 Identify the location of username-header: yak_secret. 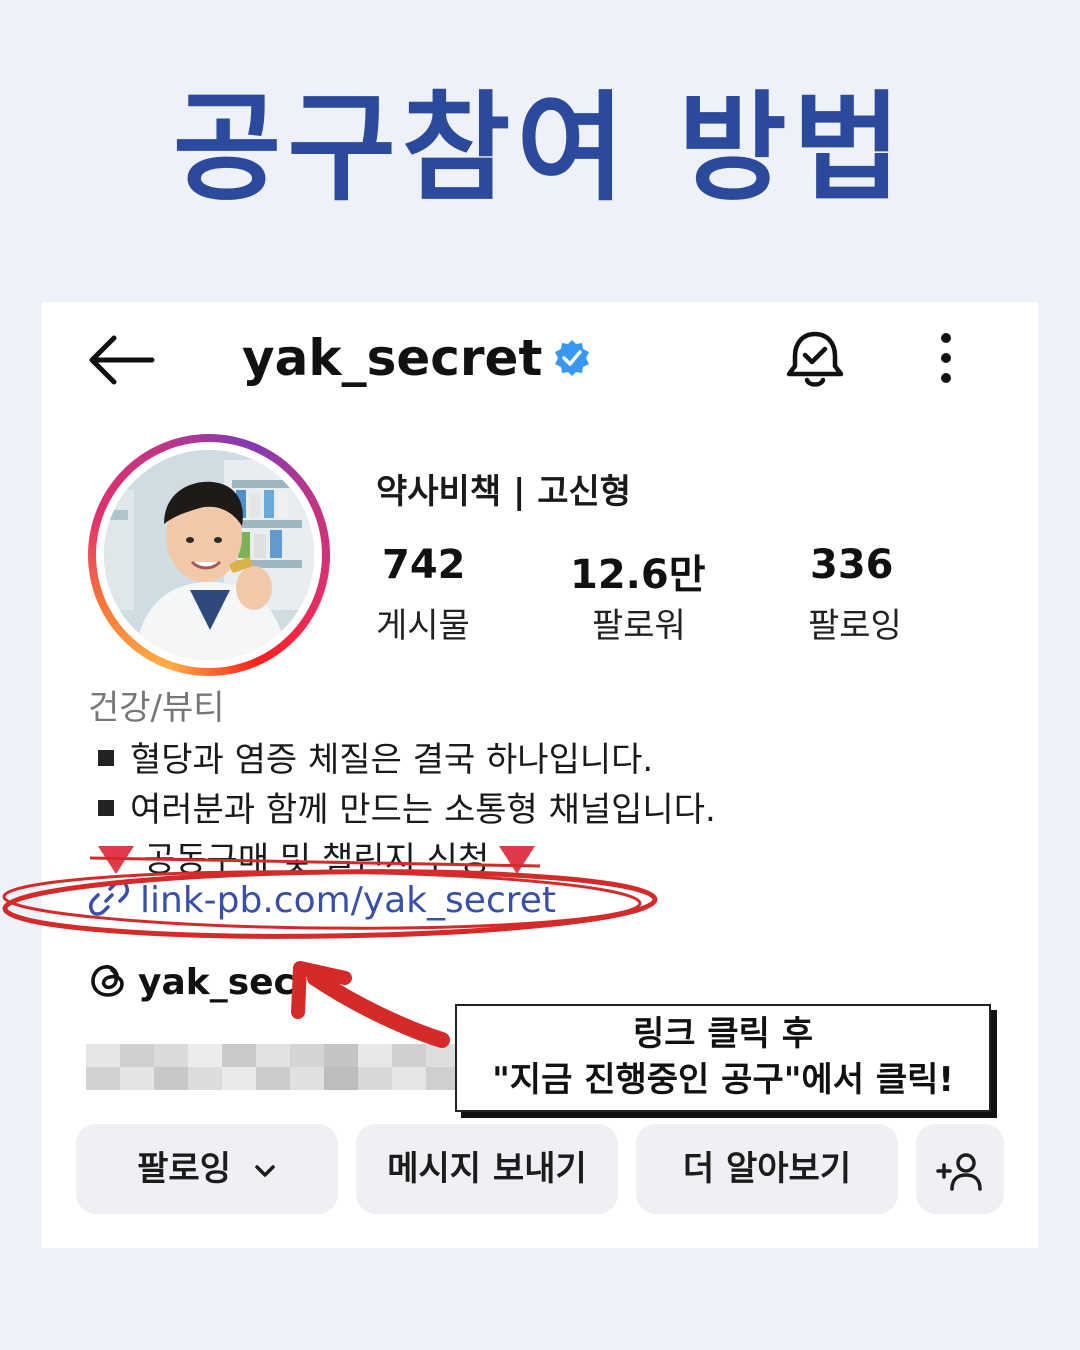
(392, 358).